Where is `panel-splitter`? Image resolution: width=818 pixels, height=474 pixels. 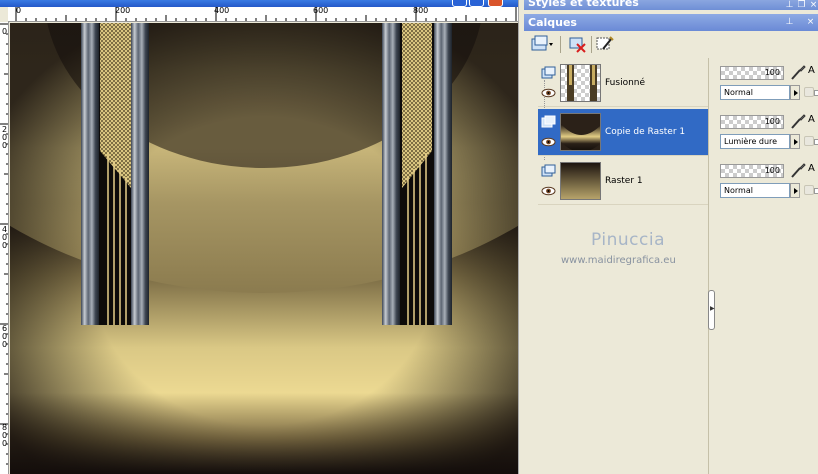 panel-splitter is located at coordinates (711, 266).